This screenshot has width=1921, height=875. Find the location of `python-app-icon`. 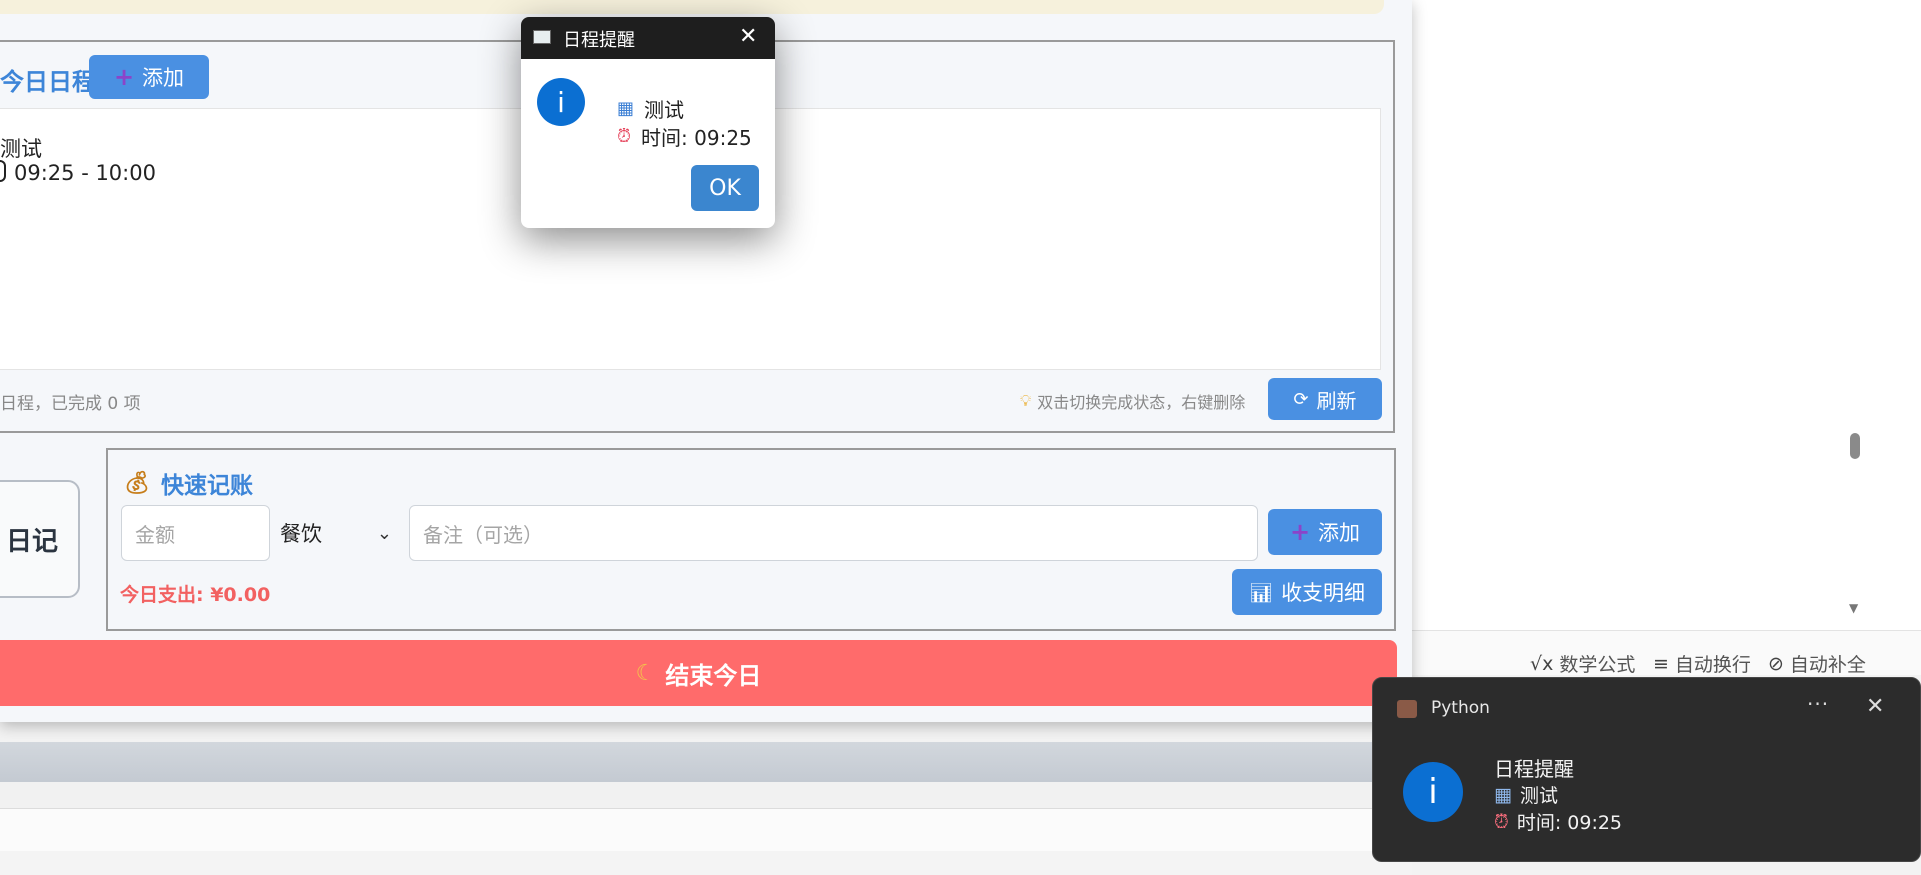

python-app-icon is located at coordinates (1407, 709).